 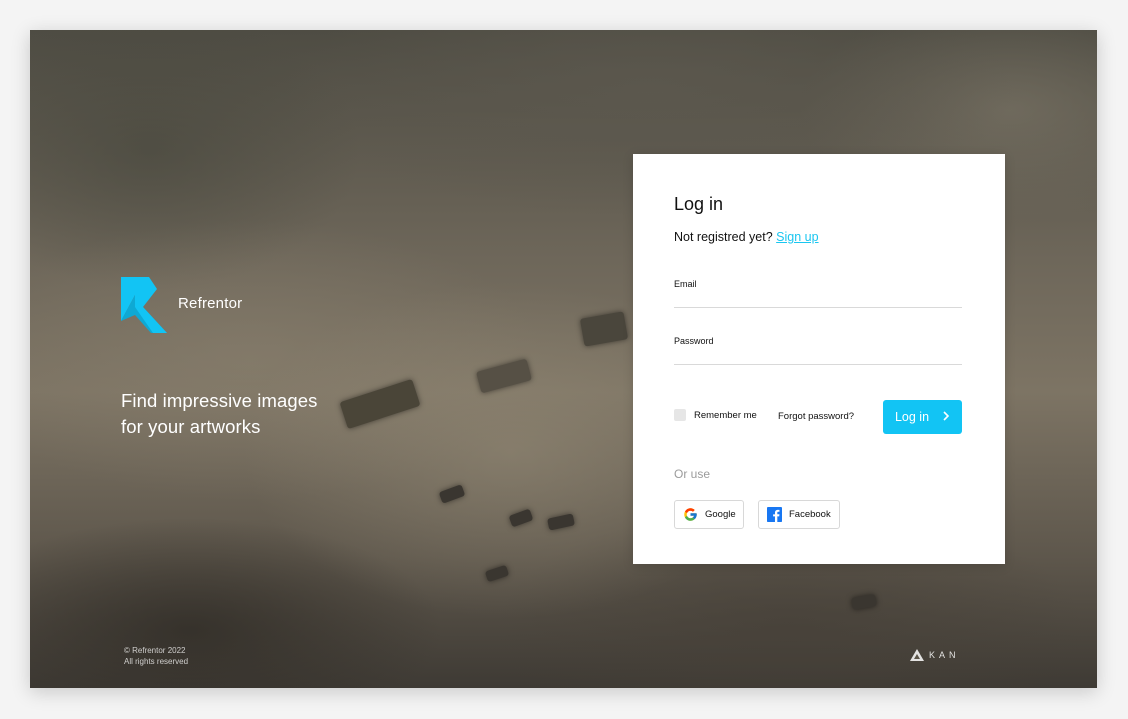 I want to click on login-button: Log in, so click(x=922, y=417).